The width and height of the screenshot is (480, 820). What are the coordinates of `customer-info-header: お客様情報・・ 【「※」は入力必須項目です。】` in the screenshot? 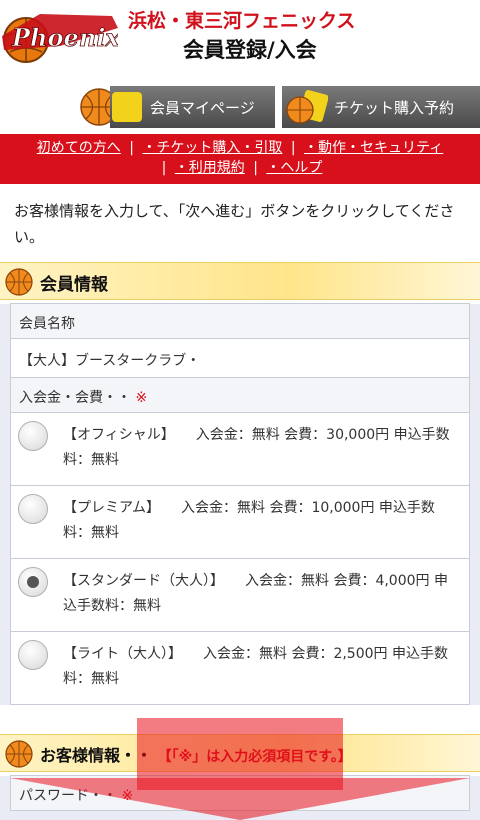 It's located at (240, 753).